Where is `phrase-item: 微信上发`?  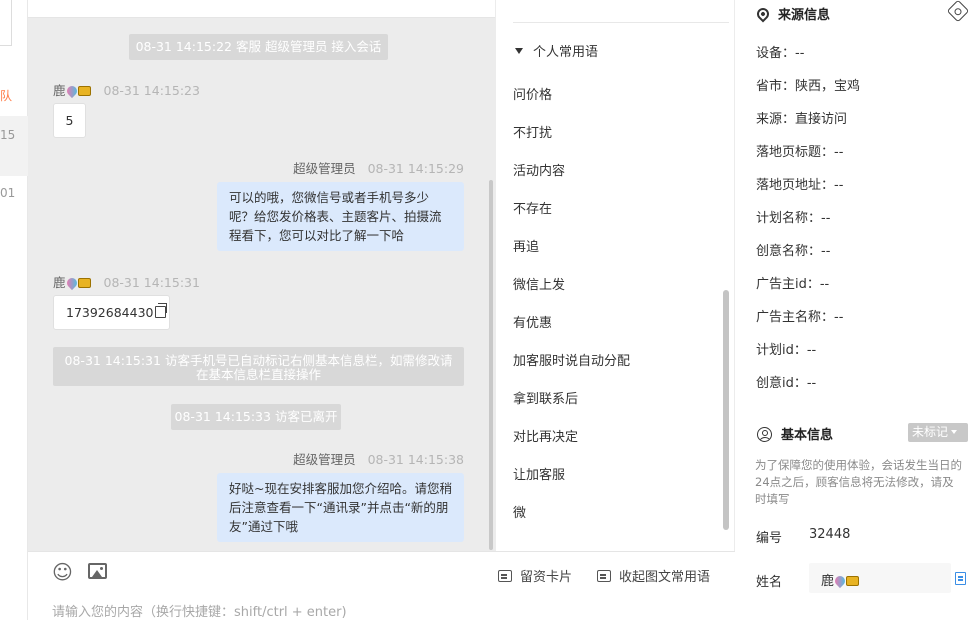
phrase-item: 微信上发 is located at coordinates (539, 283).